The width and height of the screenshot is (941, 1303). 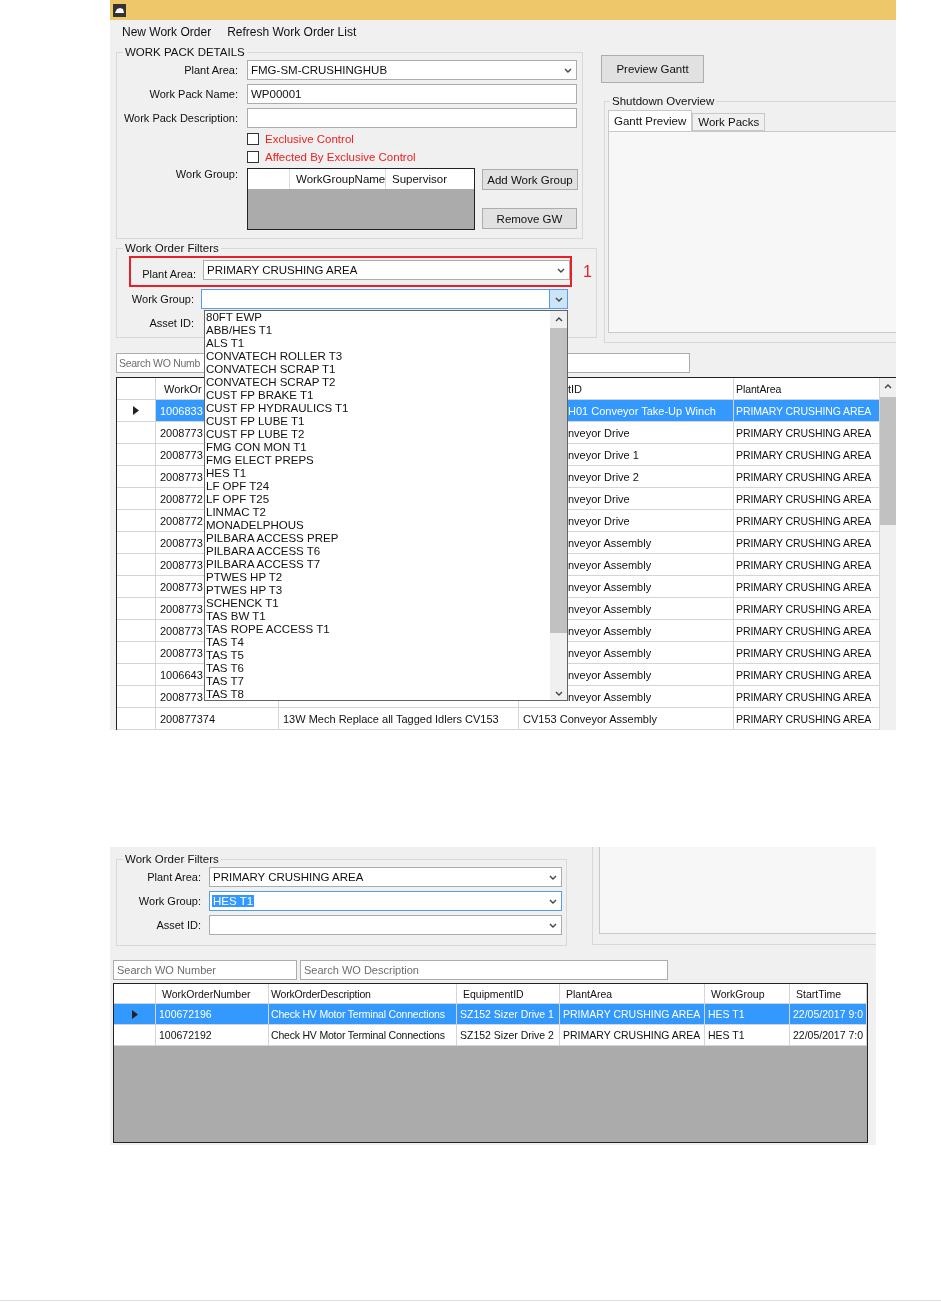 I want to click on field-label: Work Pack Description:, so click(x=180, y=118).